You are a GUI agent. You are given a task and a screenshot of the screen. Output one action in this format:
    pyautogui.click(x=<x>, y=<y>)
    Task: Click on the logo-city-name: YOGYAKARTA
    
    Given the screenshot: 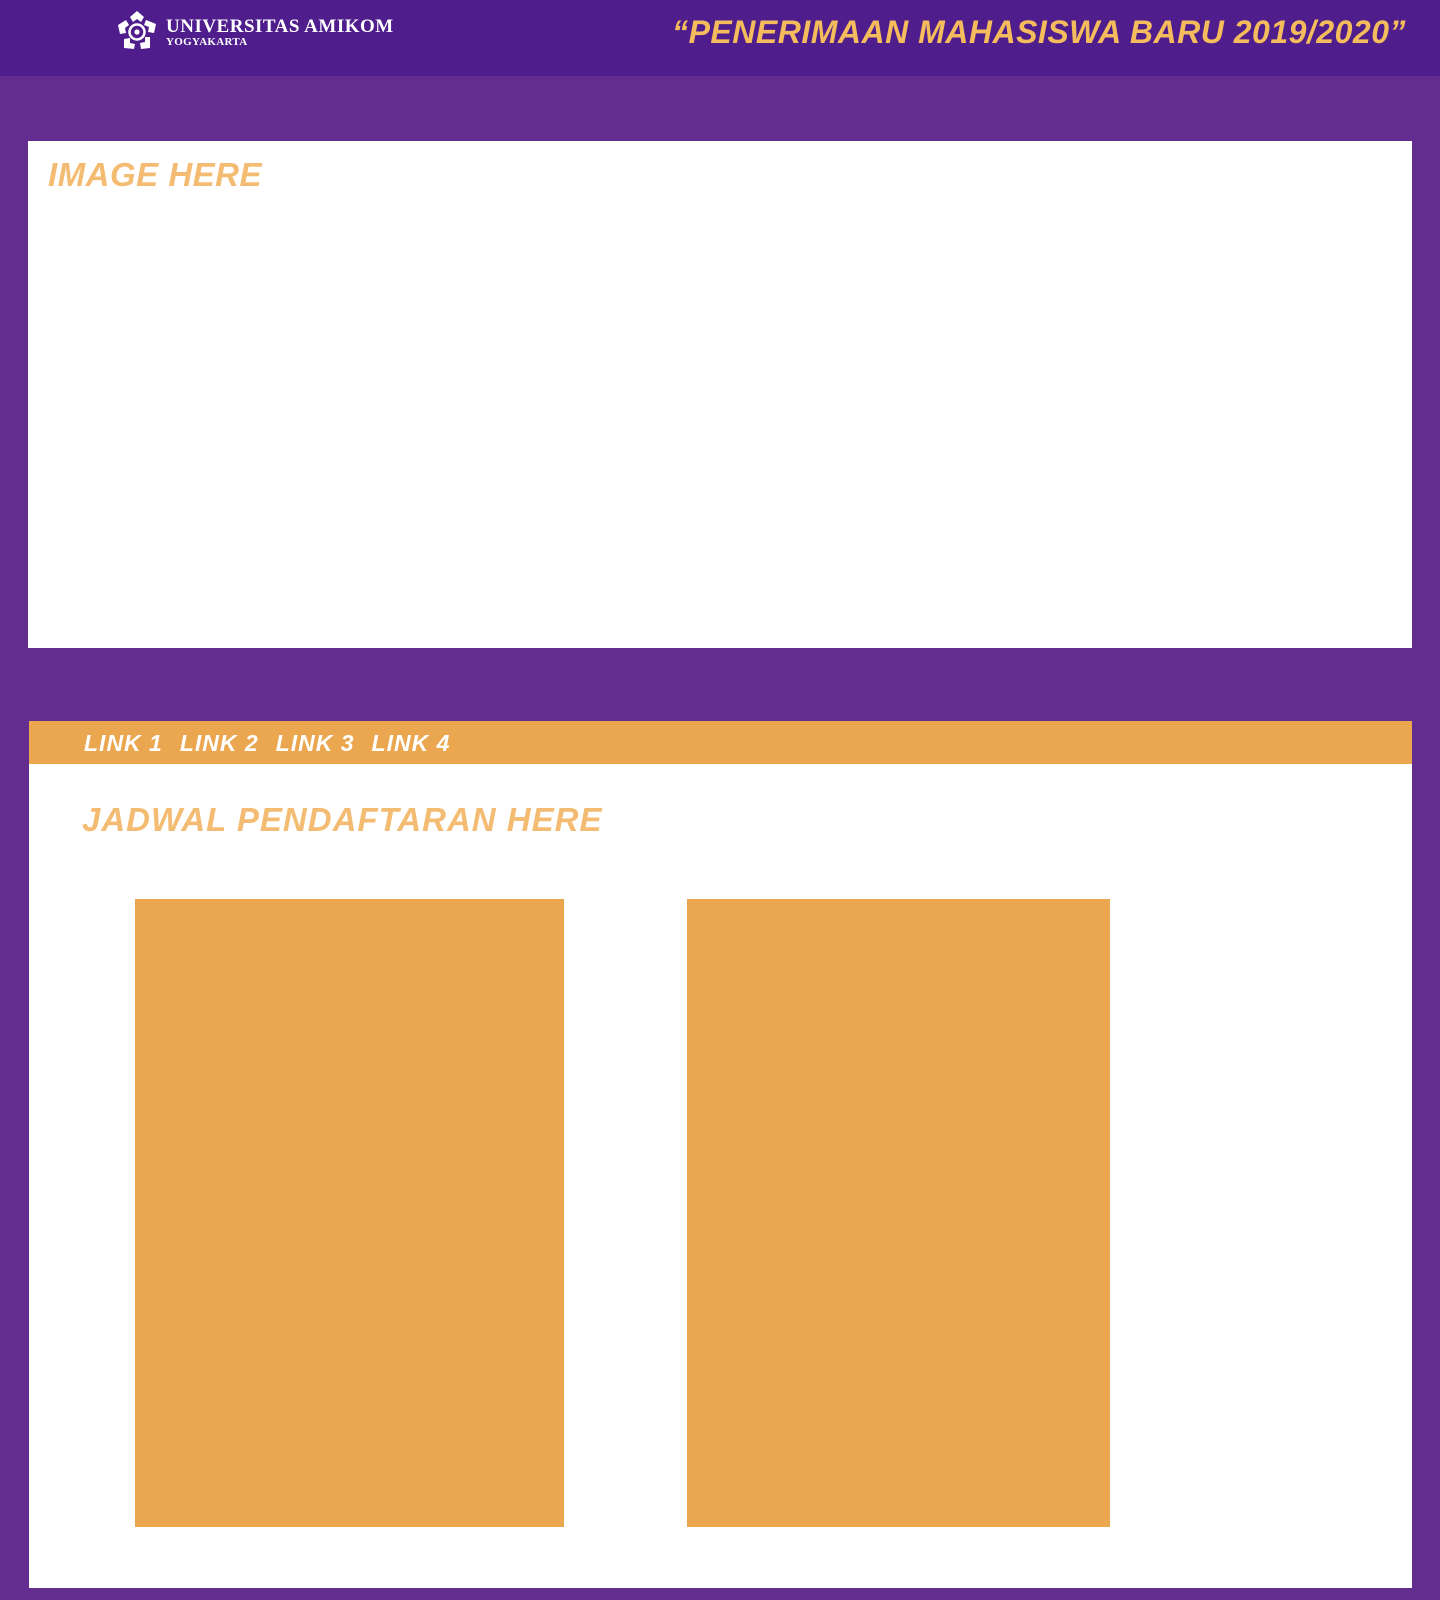 What is the action you would take?
    pyautogui.click(x=207, y=41)
    